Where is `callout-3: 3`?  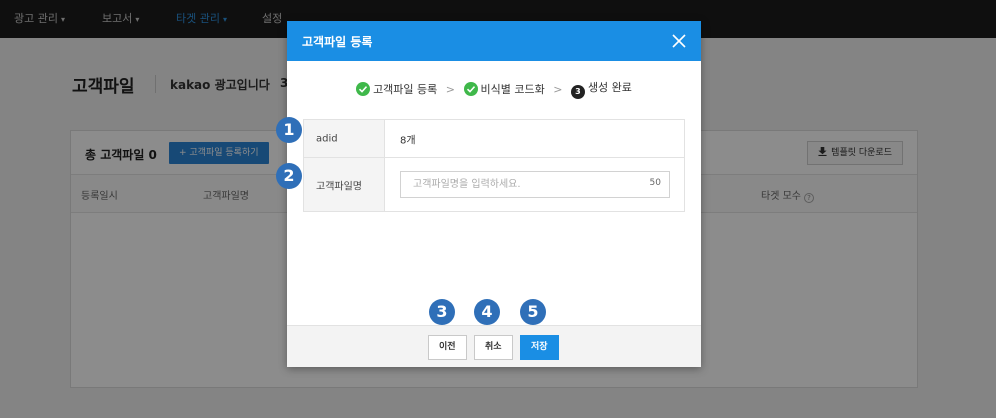 callout-3: 3 is located at coordinates (442, 312).